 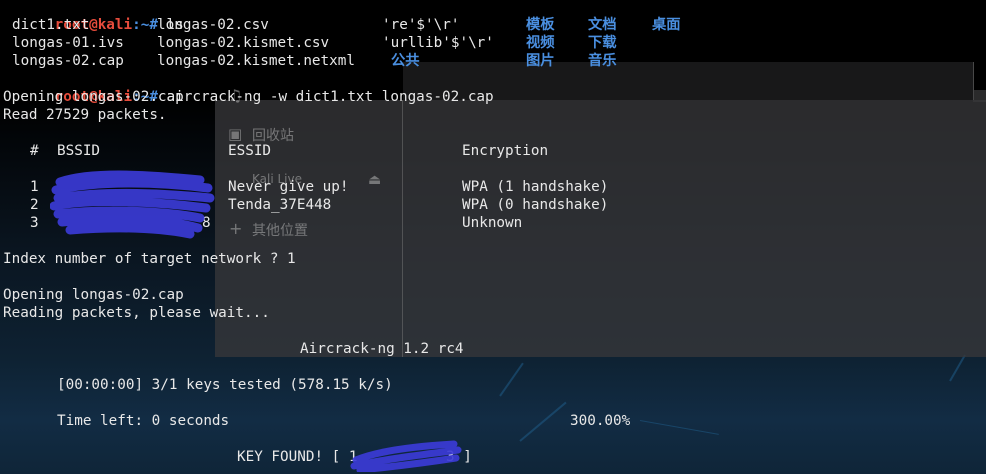 I want to click on terminal-line-ls-command: root@kali:~# ls, so click(x=93, y=16).